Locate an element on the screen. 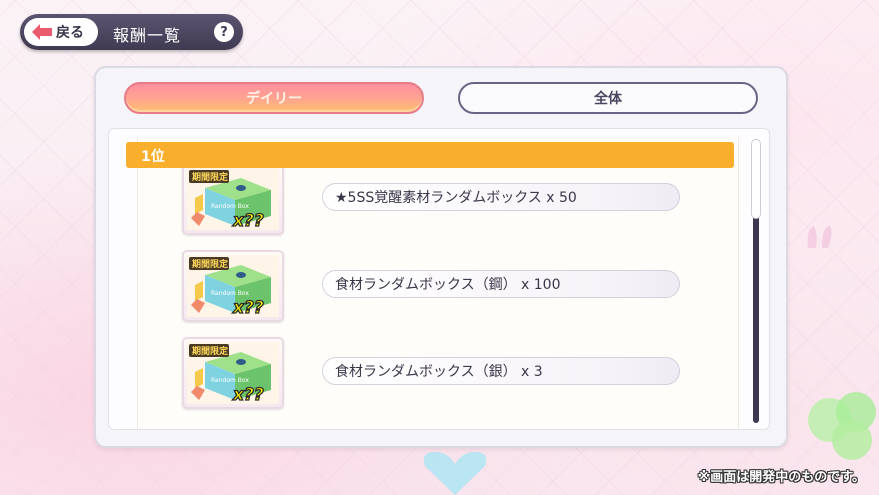 The height and width of the screenshot is (495, 879). rank-header: 1位 is located at coordinates (430, 155).